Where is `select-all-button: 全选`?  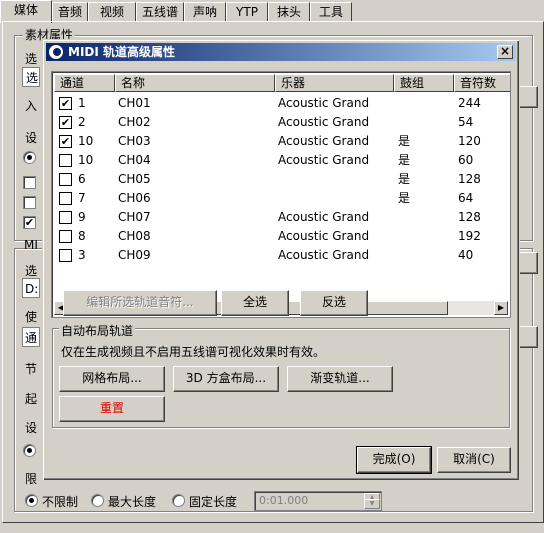 select-all-button: 全选 is located at coordinates (255, 303).